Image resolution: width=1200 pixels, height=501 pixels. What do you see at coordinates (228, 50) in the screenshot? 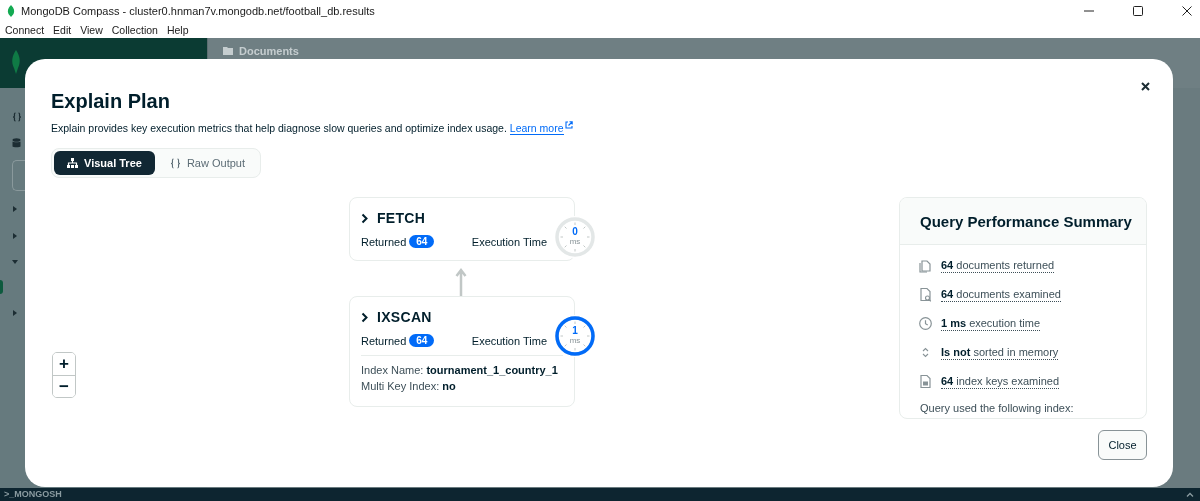
I see `folder-icon` at bounding box center [228, 50].